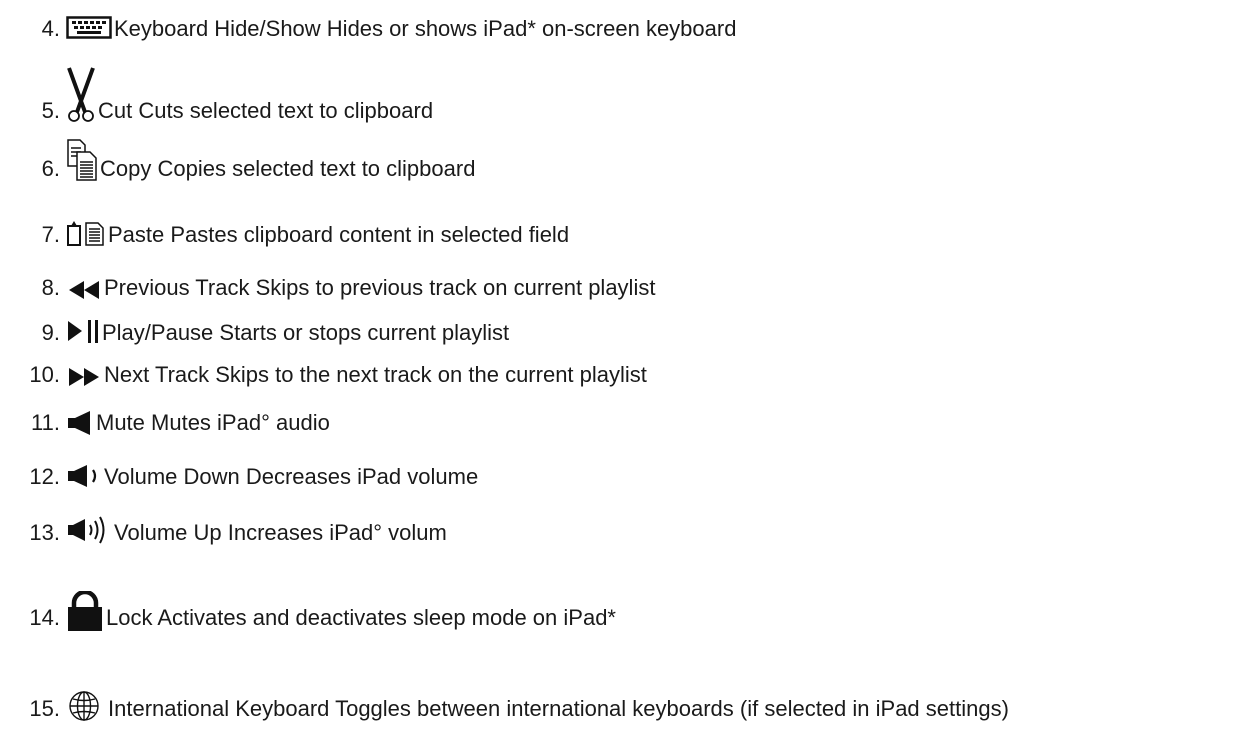 Image resolution: width=1234 pixels, height=751 pixels. Describe the element at coordinates (216, 95) in the screenshot. I see `list-item: 5. Cut Cuts selected text to clipboard` at that location.